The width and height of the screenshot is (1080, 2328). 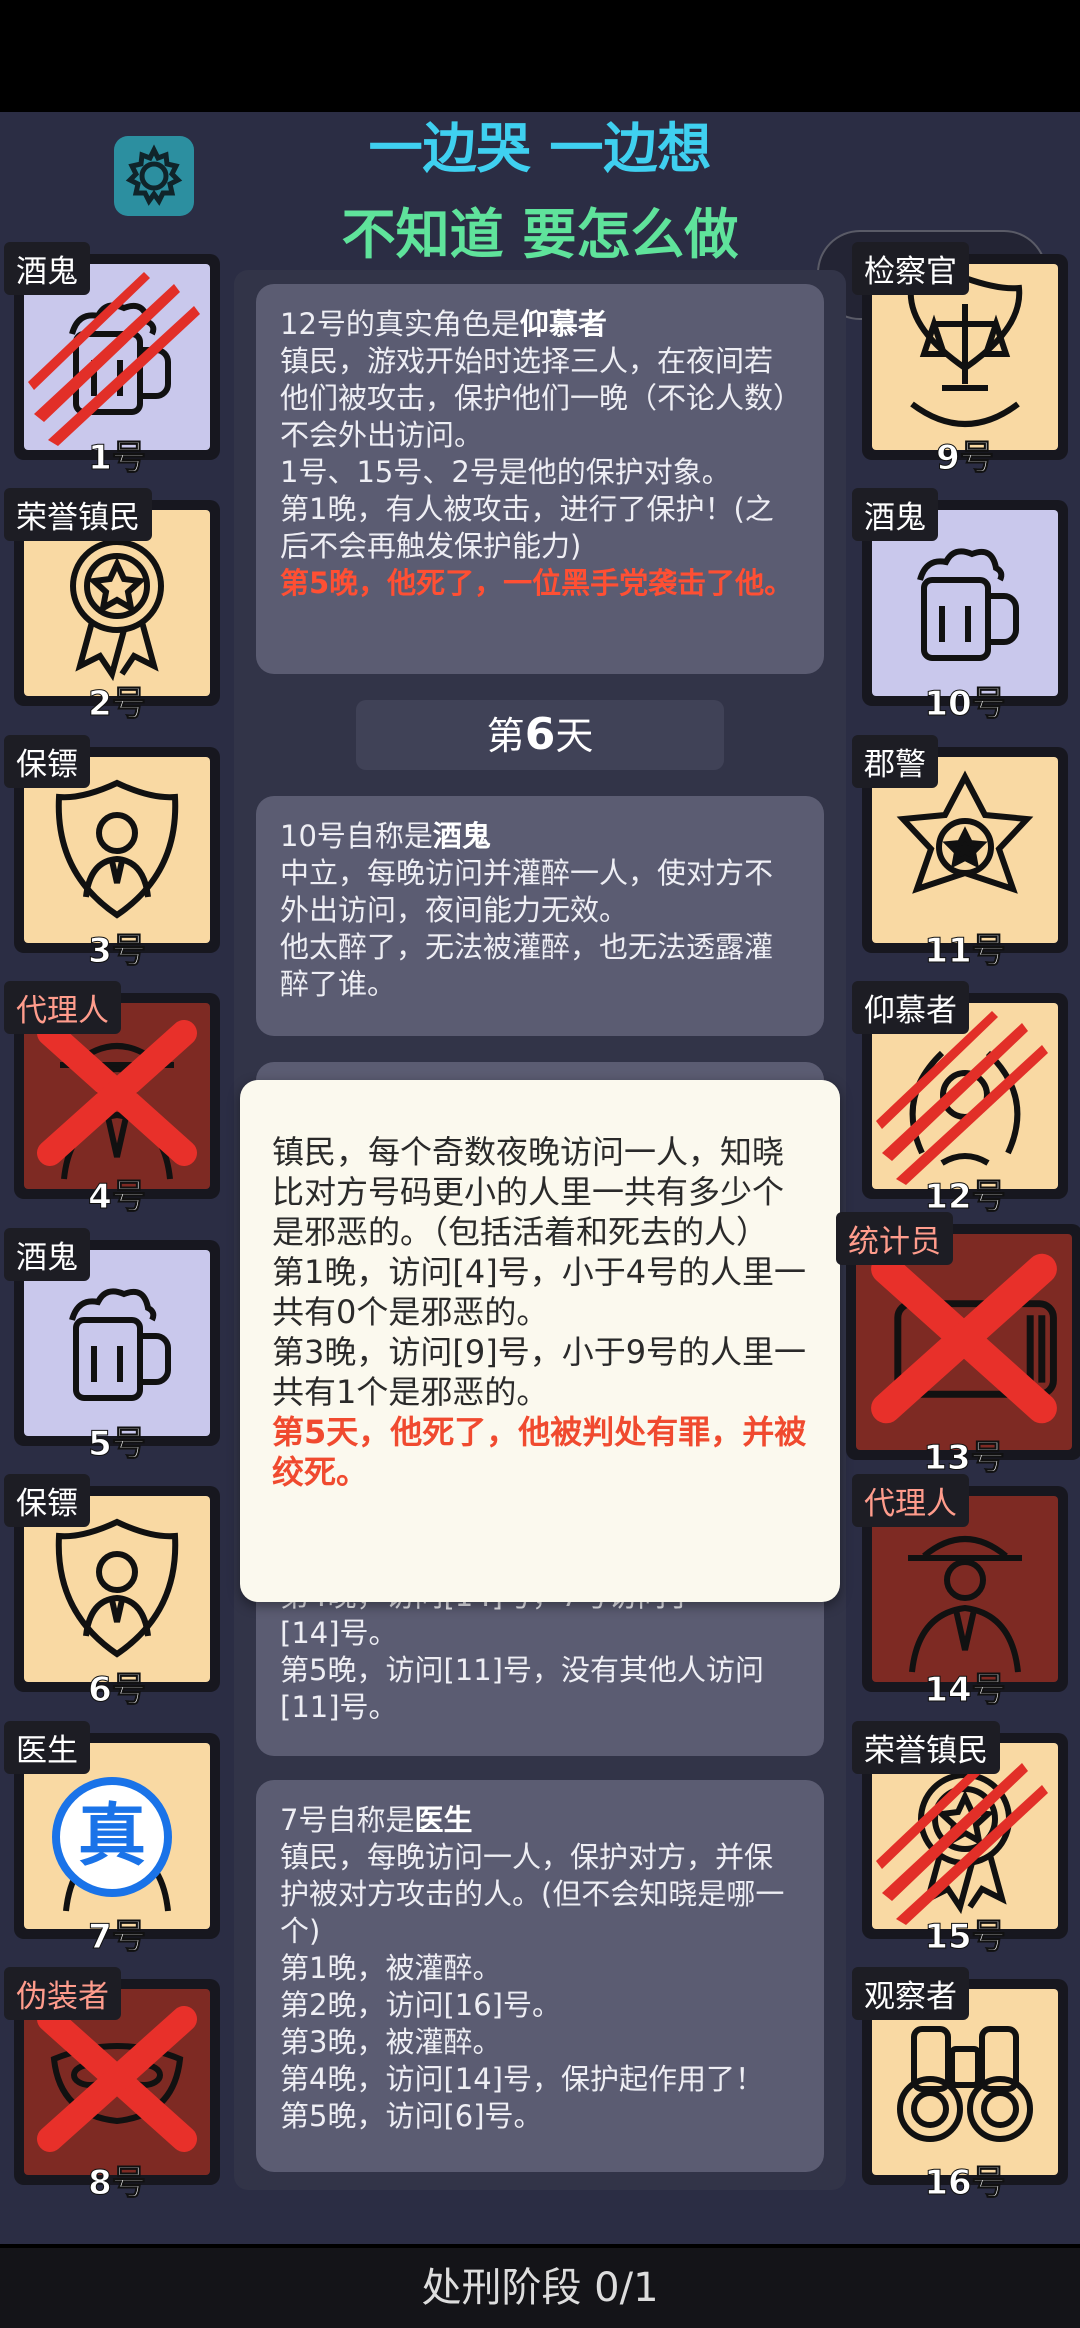 I want to click on day-divider: 第6天, so click(x=540, y=735).